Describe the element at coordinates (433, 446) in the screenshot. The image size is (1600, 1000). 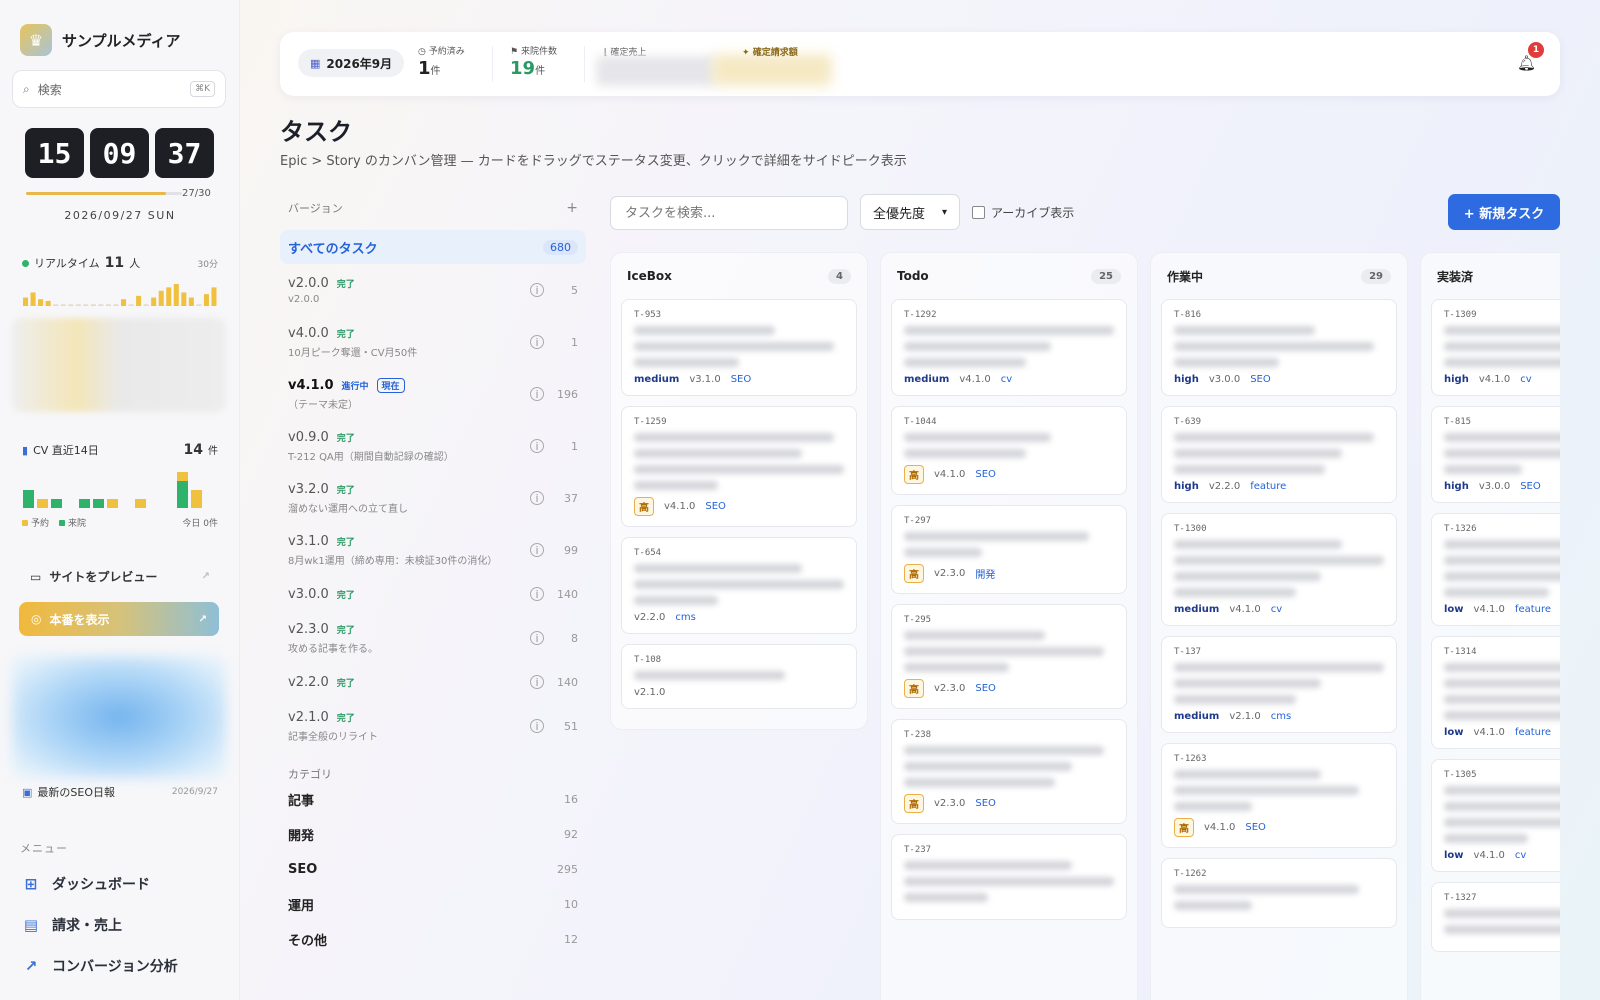
I see `version-item: v0.9.0 完了 T-212 QA用（期間自動記録の確認） i 1` at that location.